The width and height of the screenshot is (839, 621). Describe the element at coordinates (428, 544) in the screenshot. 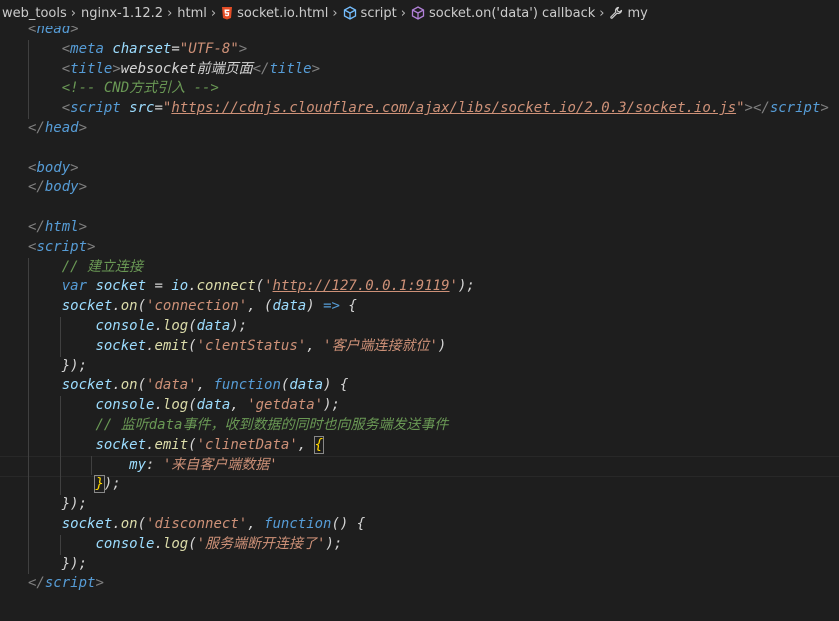

I see `code-line: console.log('服务端断开连接了');` at that location.